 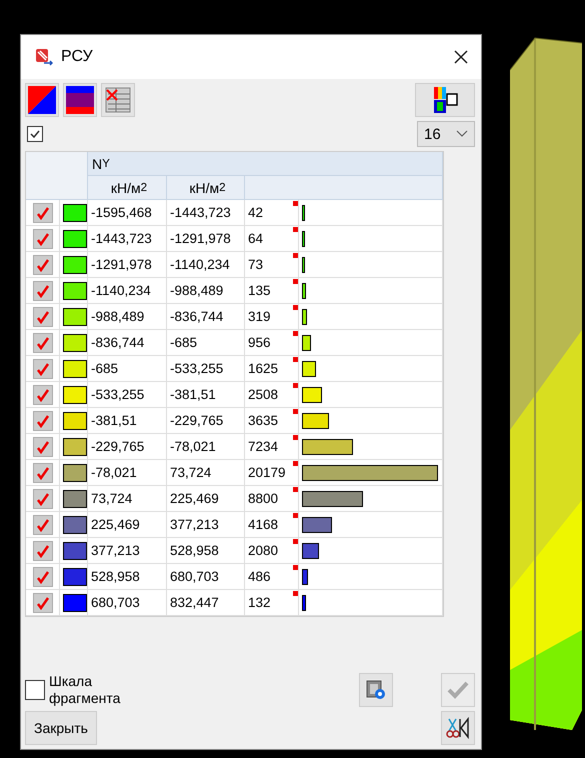 I want to click on table-cell: 2080, so click(x=263, y=550).